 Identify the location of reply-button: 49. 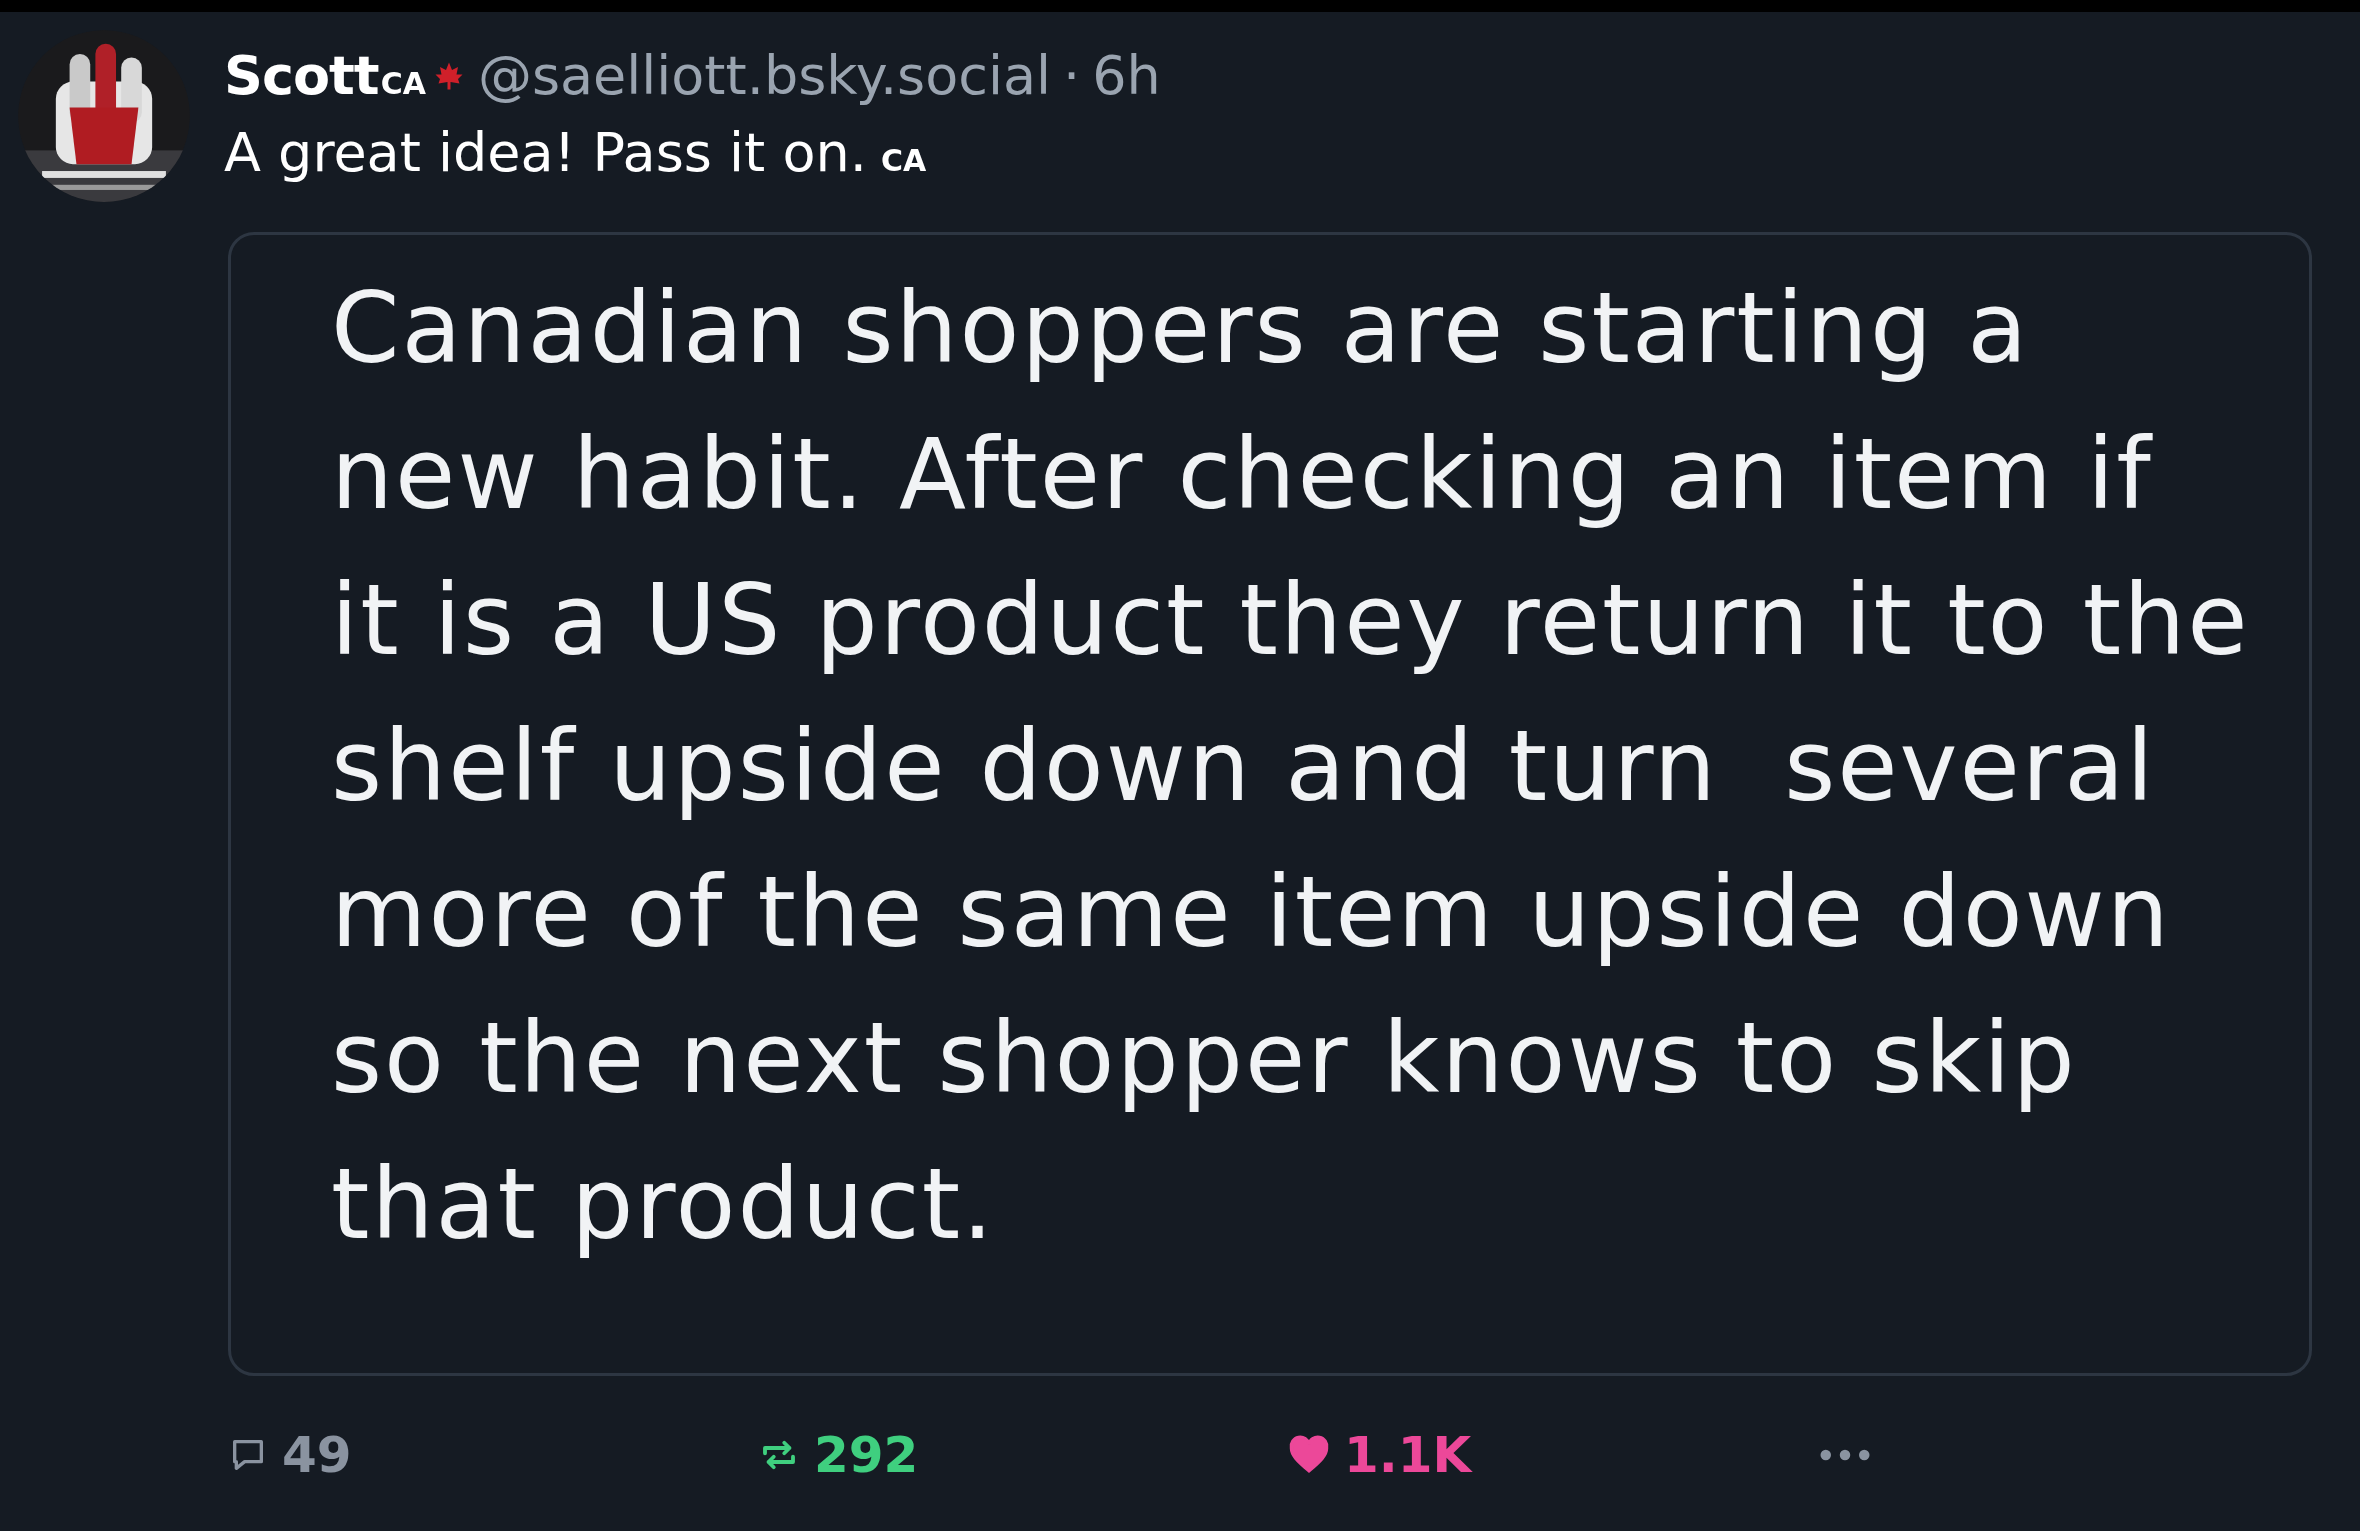
(493, 1455).